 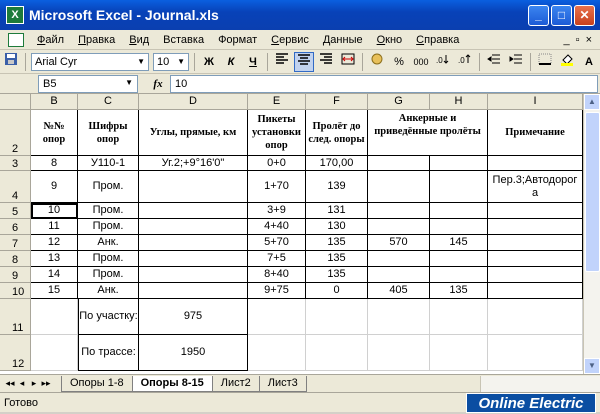 What do you see at coordinates (237, 40) in the screenshot?
I see `menu-format: Формат` at bounding box center [237, 40].